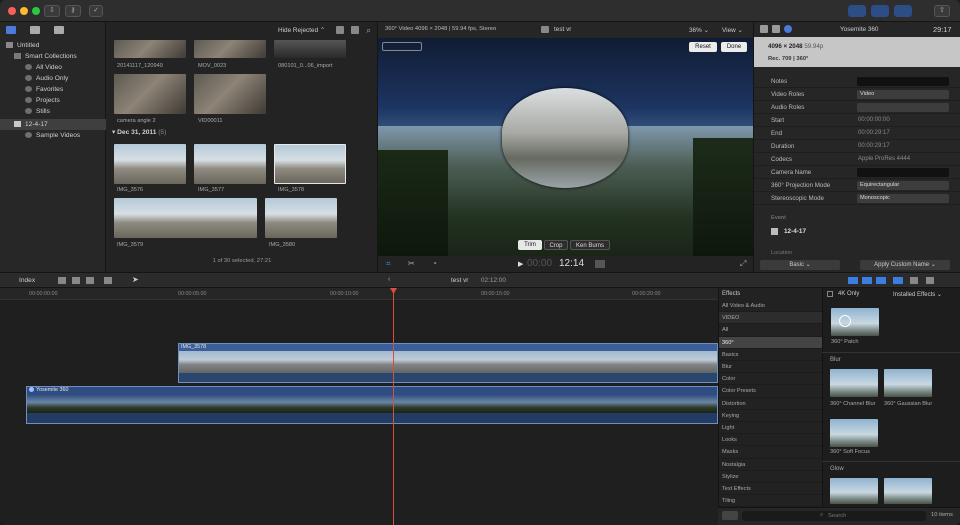 The width and height of the screenshot is (960, 525). I want to click on clip-img-3578: IMG_3578, so click(448, 363).